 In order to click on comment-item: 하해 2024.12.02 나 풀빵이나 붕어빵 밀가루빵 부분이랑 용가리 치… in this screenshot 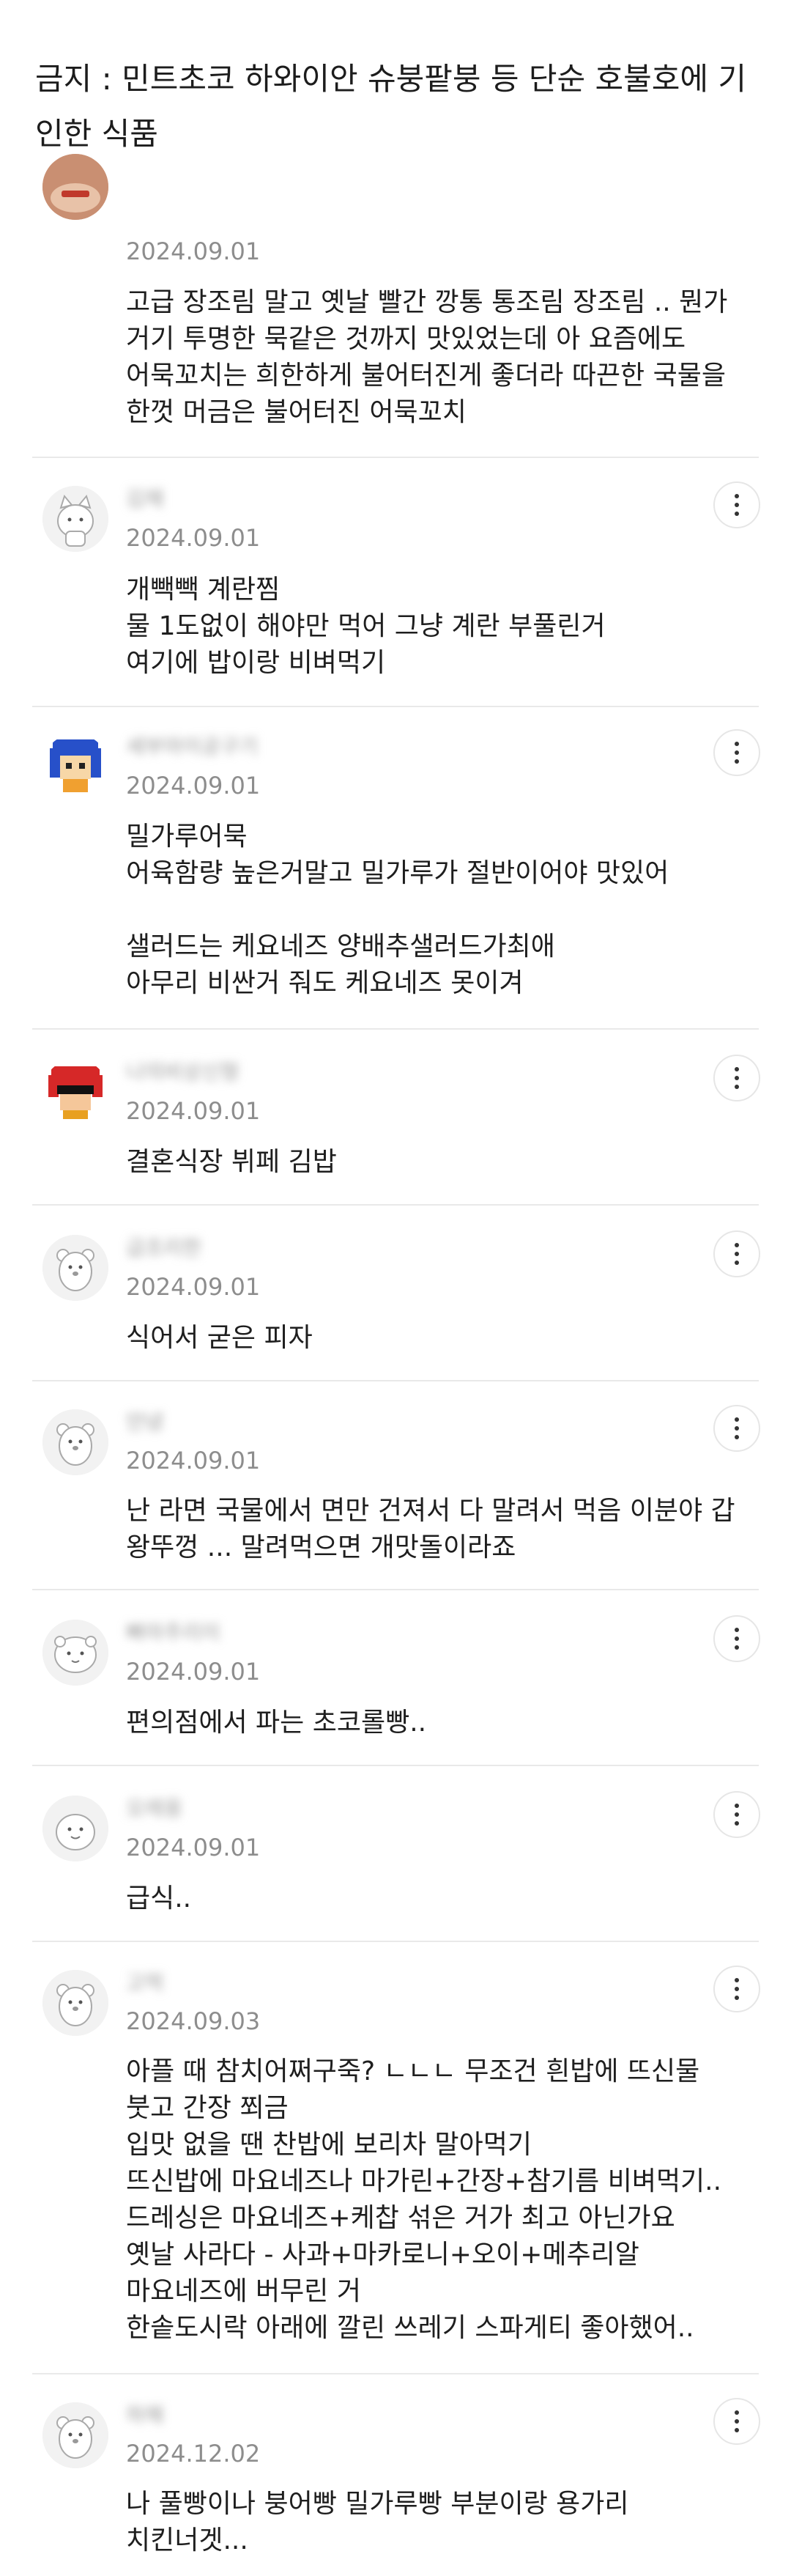, I will do `click(395, 2475)`.